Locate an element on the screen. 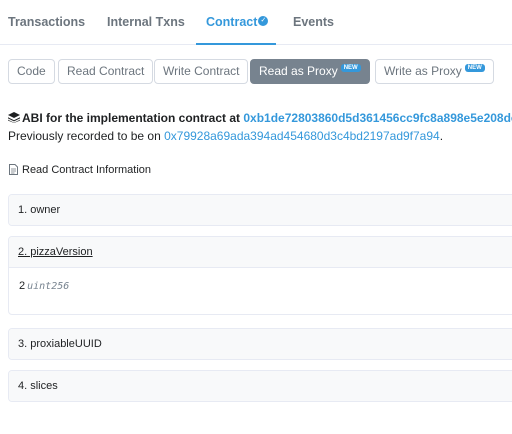  code-button: Code is located at coordinates (31, 71).